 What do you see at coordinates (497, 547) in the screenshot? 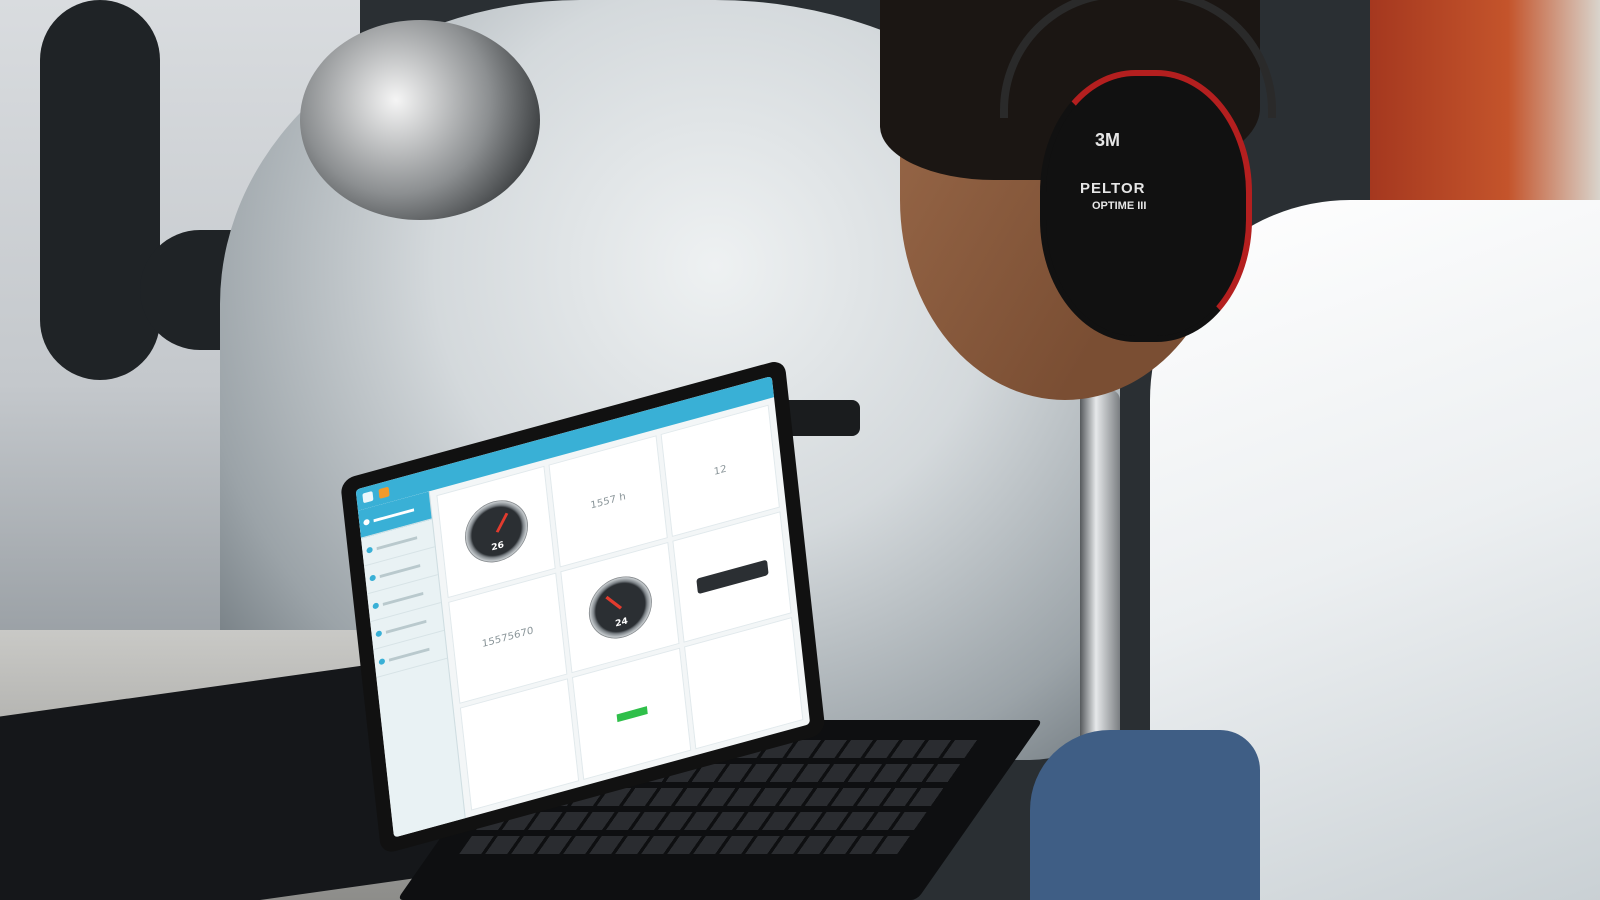
I see `gauge-value: 26` at bounding box center [497, 547].